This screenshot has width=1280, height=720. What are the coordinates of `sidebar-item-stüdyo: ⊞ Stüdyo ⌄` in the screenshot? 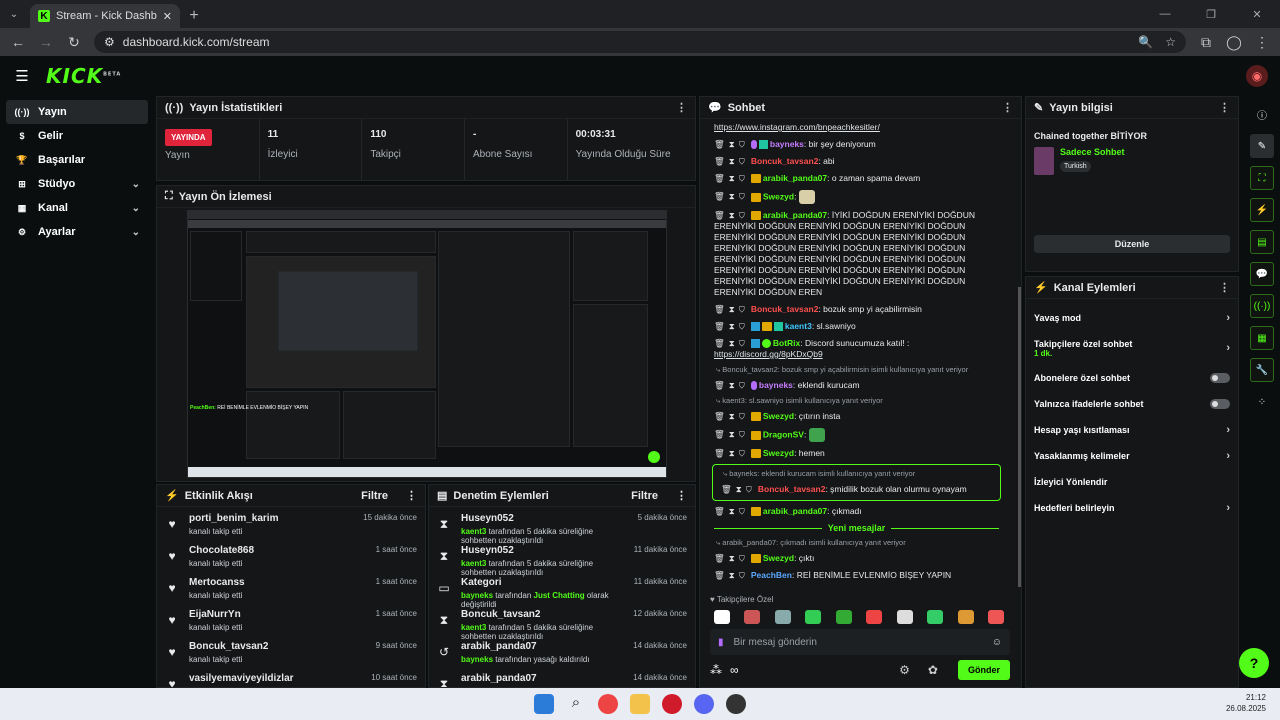 It's located at (77, 184).